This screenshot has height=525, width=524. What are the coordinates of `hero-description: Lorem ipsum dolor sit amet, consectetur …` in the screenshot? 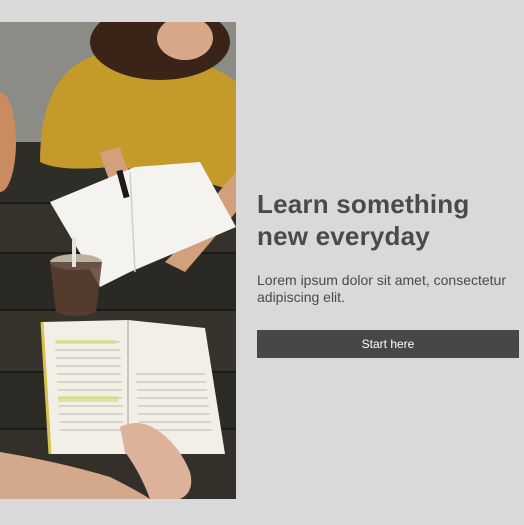 It's located at (381, 288).